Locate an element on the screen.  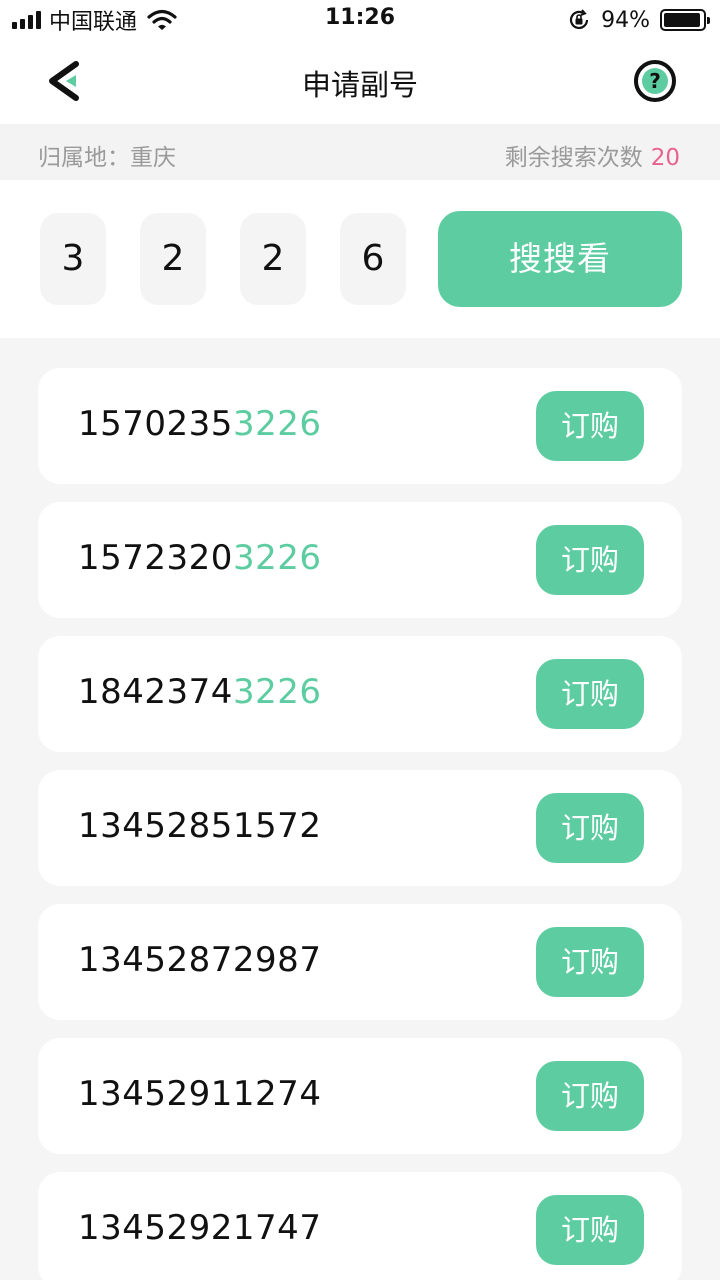
phone-number: 18423743226 is located at coordinates (199, 692).